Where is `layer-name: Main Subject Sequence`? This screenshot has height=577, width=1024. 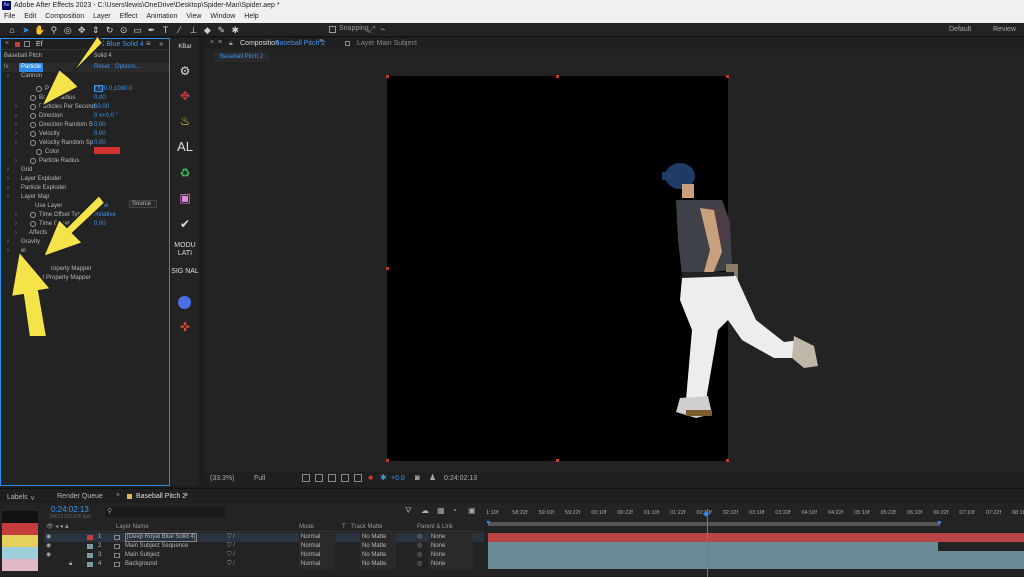
layer-name: Main Subject Sequence is located at coordinates (156, 546).